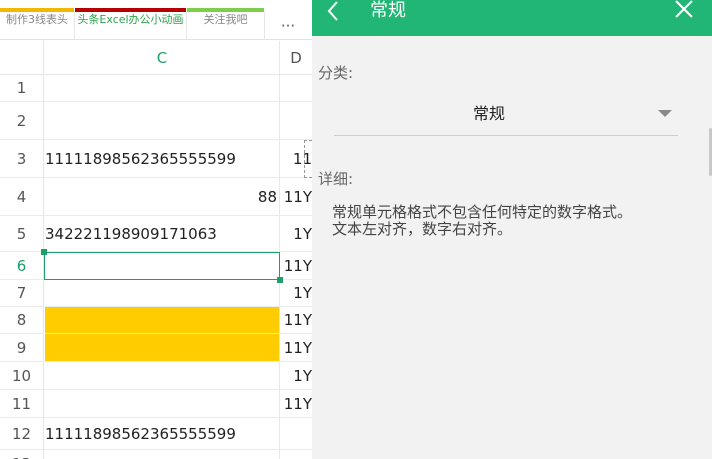  I want to click on tab-label: 关注我吧, so click(225, 19).